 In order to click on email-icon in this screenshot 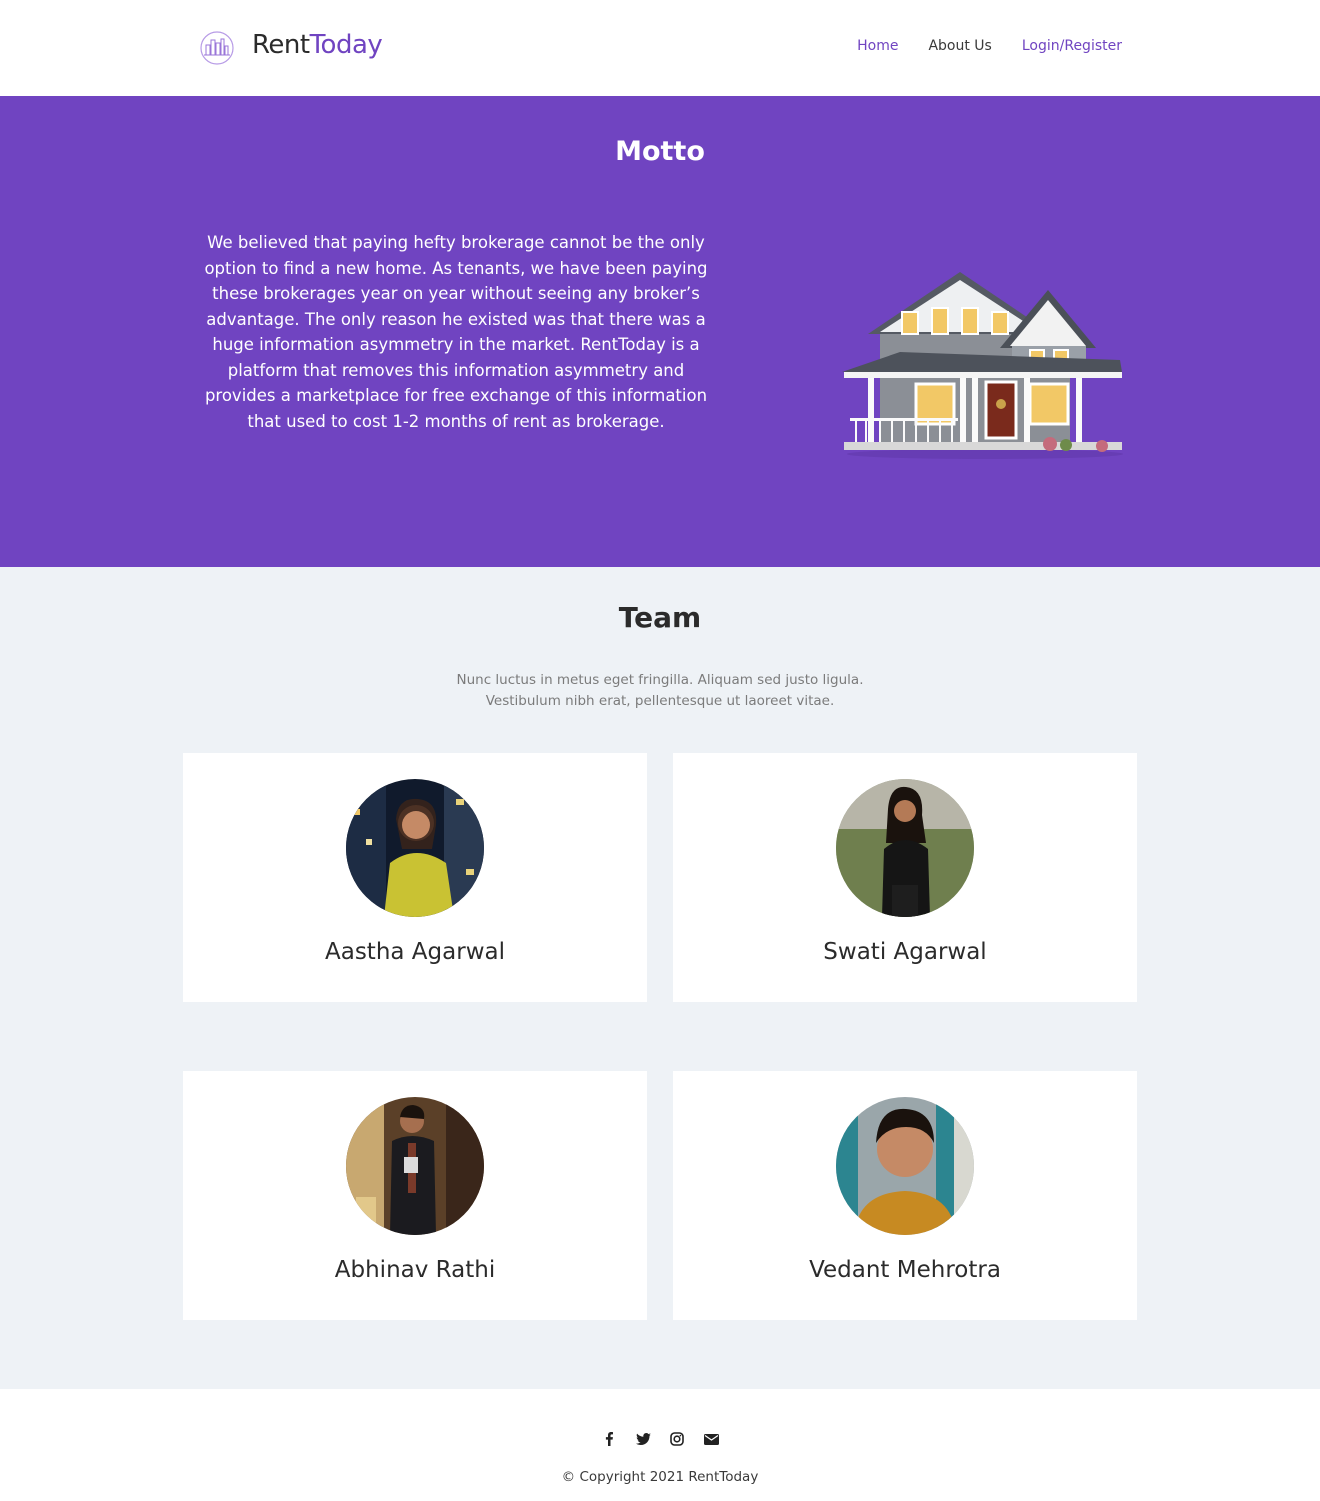, I will do `click(711, 1439)`.